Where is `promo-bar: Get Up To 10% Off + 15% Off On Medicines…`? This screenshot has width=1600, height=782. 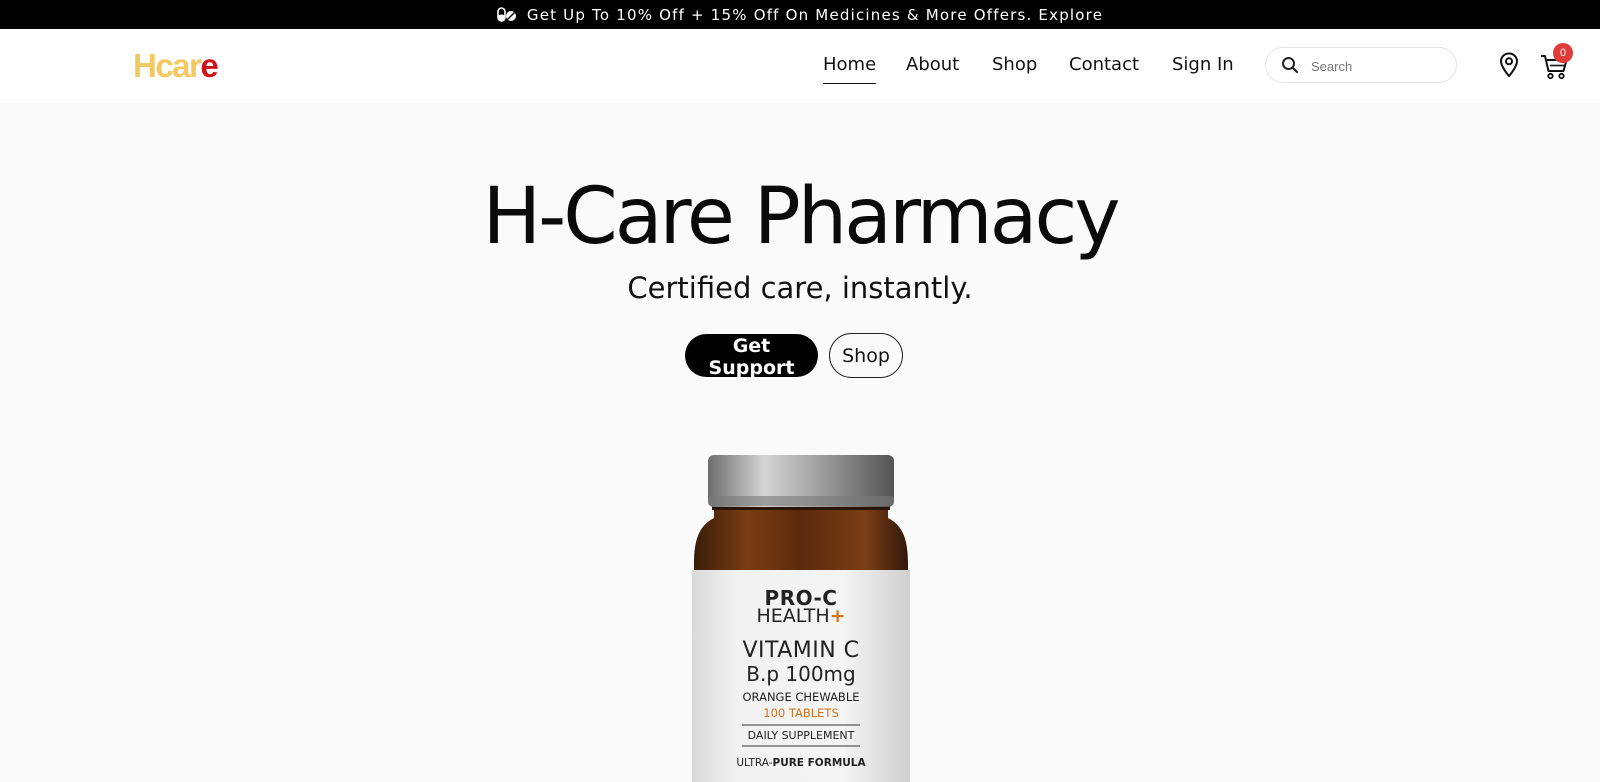 promo-bar: Get Up To 10% Off + 15% Off On Medicines… is located at coordinates (800, 14).